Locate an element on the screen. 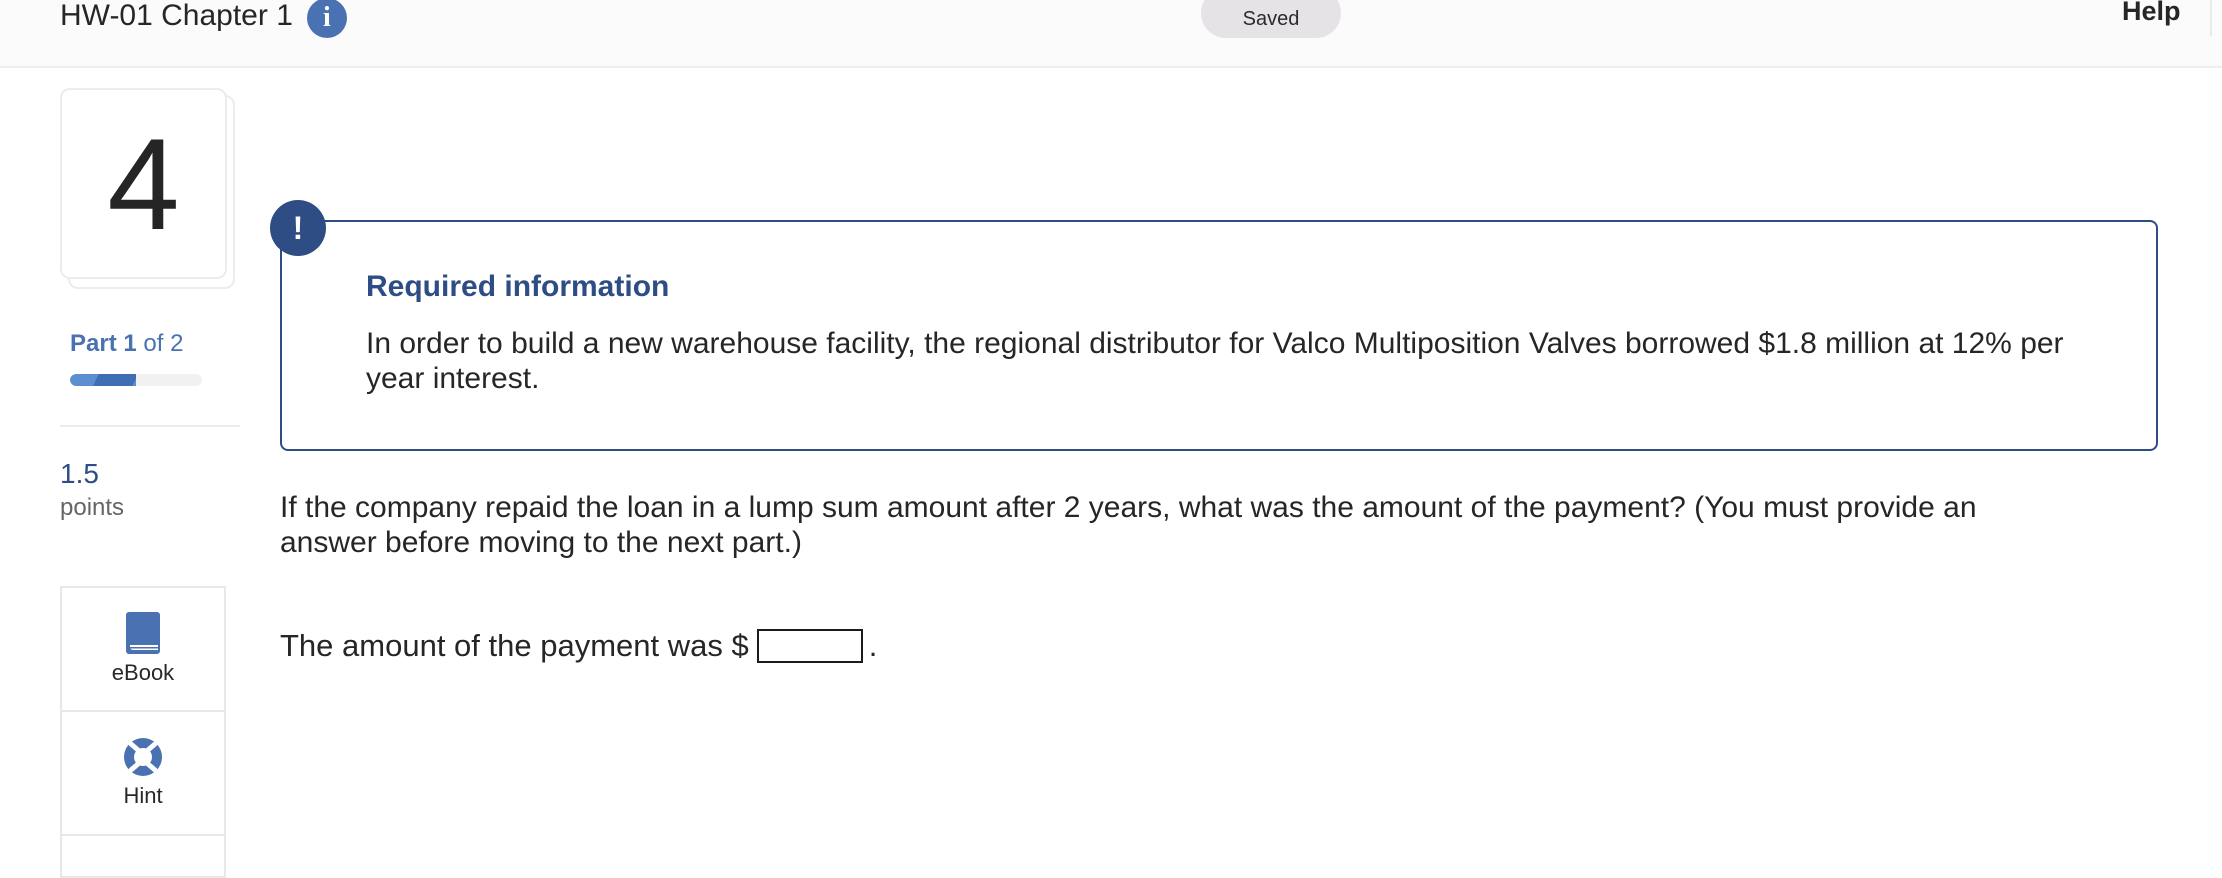 The height and width of the screenshot is (878, 2222). book-icon is located at coordinates (143, 633).